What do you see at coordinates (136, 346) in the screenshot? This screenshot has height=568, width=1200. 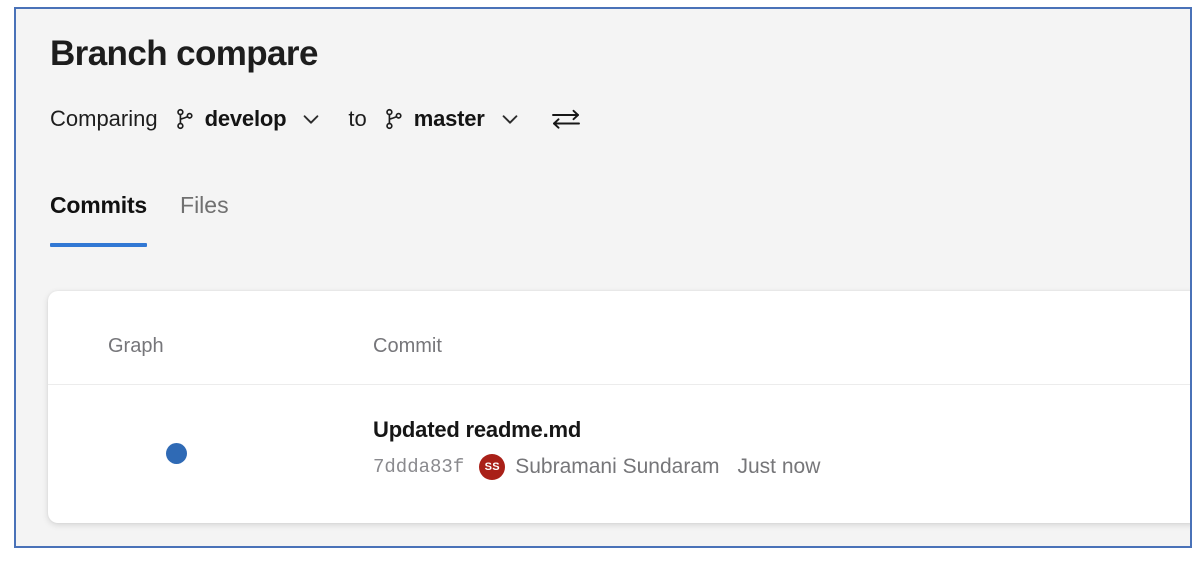 I see `column-header-graph: Graph` at bounding box center [136, 346].